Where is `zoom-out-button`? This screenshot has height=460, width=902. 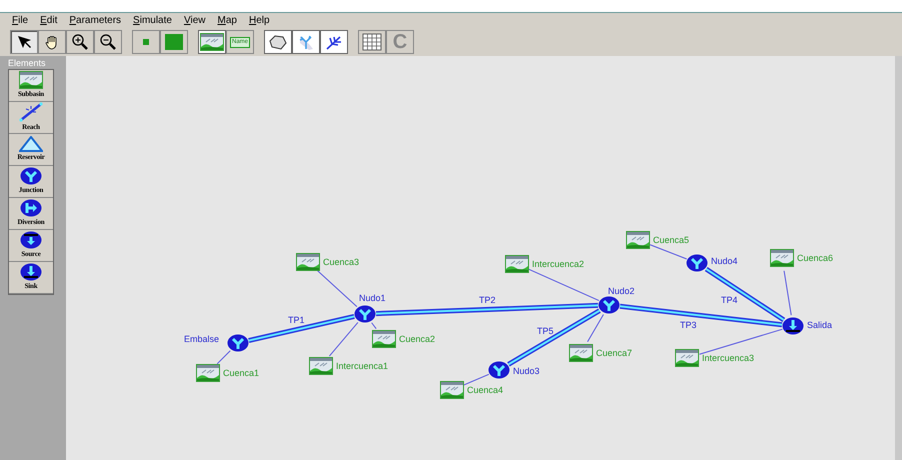 zoom-out-button is located at coordinates (108, 42).